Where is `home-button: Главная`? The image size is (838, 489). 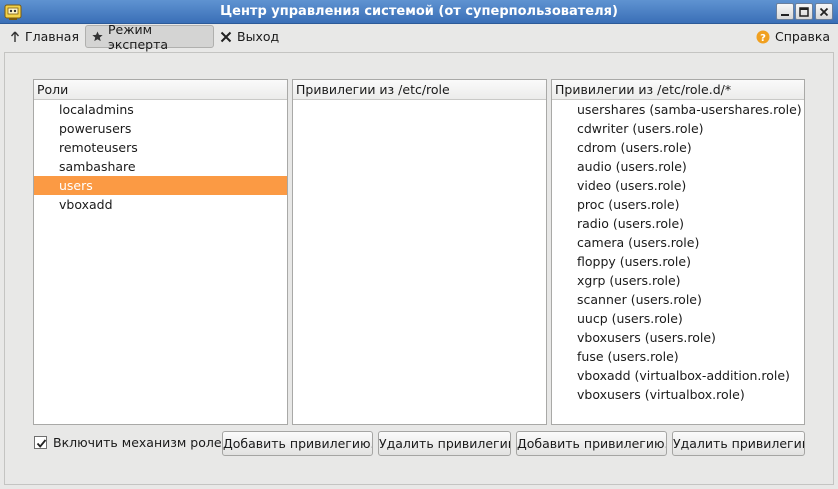 home-button: Главная is located at coordinates (44, 36).